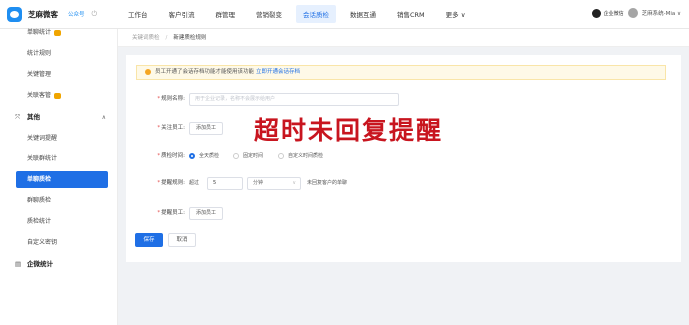 The height and width of the screenshot is (325, 689). Describe the element at coordinates (40, 264) in the screenshot. I see `sidebar-group-label: 企微统计` at that location.